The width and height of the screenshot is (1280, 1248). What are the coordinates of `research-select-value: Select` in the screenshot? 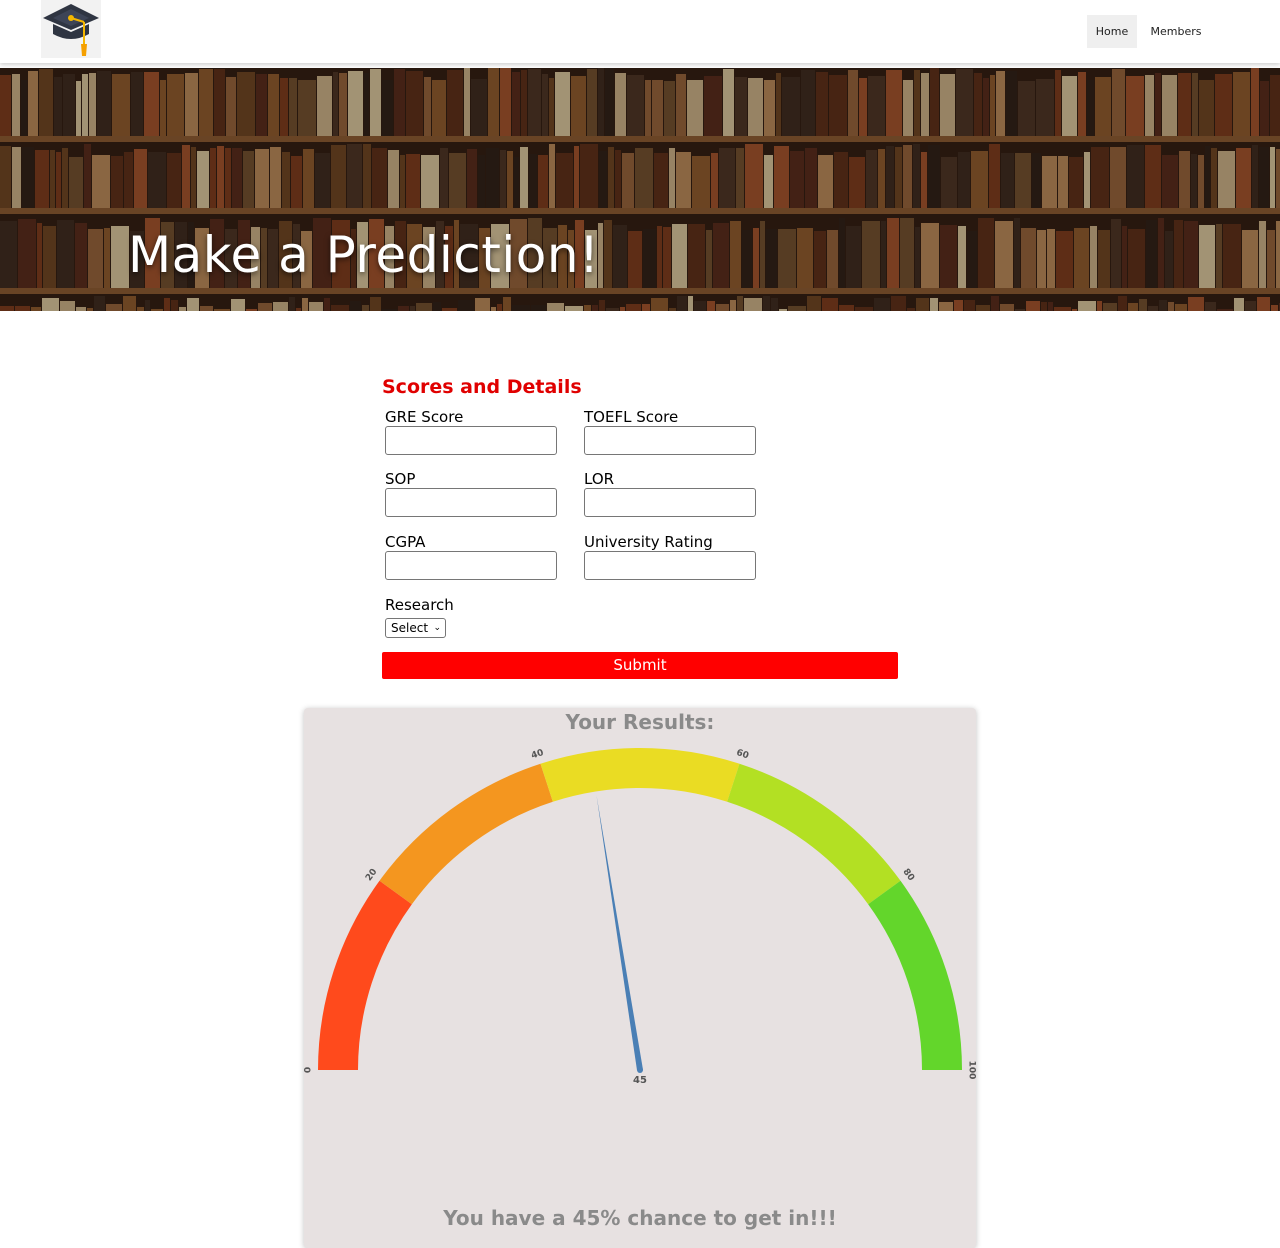 It's located at (410, 628).